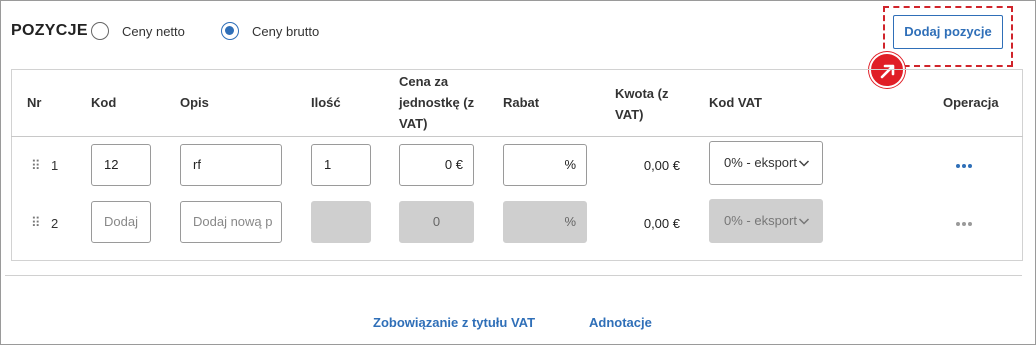  Describe the element at coordinates (49, 30) in the screenshot. I see `section-title: POZYCJE` at that location.